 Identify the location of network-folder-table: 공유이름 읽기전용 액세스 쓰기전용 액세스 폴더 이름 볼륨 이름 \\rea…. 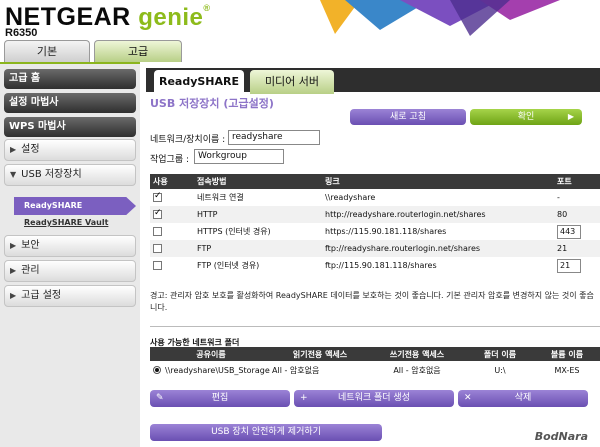
(375, 363).